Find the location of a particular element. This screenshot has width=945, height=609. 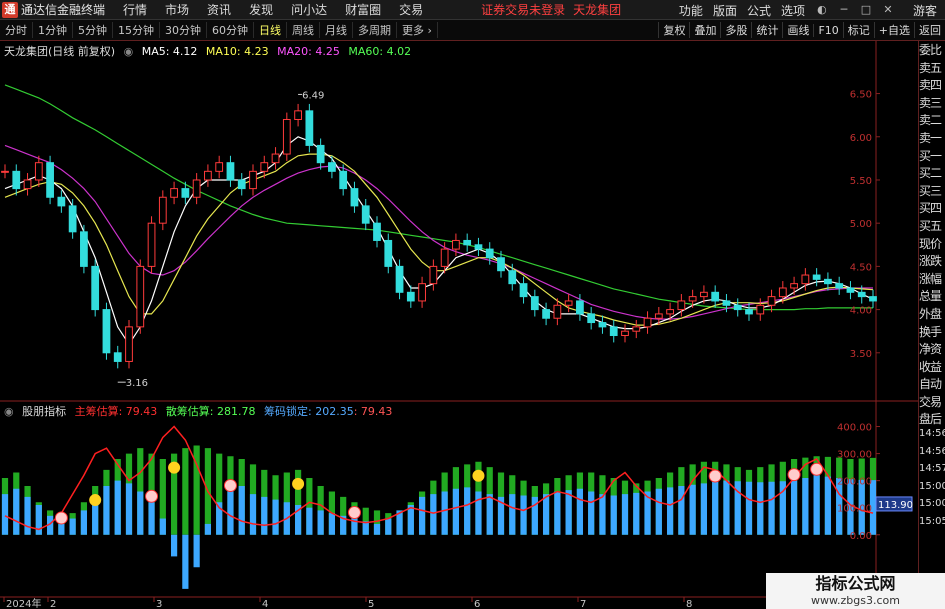

menu-item-functions: 功能 is located at coordinates (691, 10).